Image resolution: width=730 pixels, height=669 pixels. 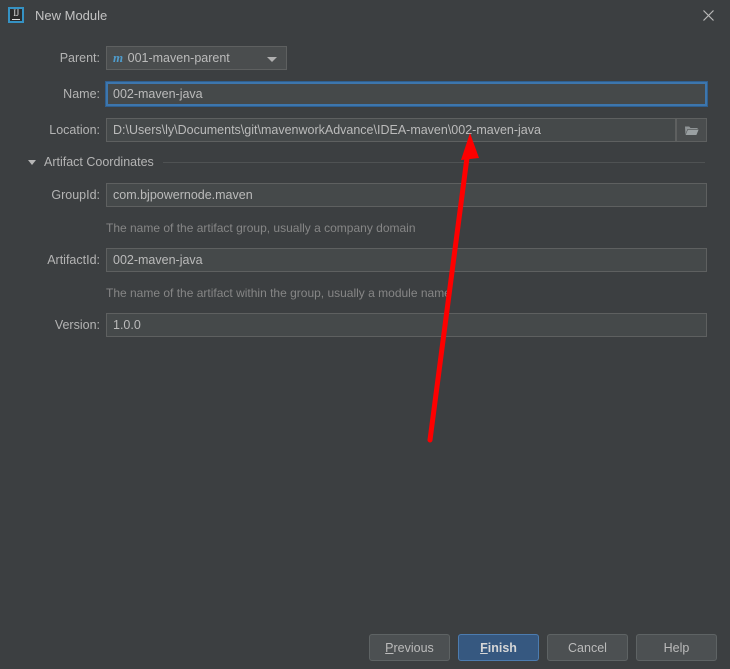 What do you see at coordinates (587, 647) in the screenshot?
I see `cancel-button: Cancel` at bounding box center [587, 647].